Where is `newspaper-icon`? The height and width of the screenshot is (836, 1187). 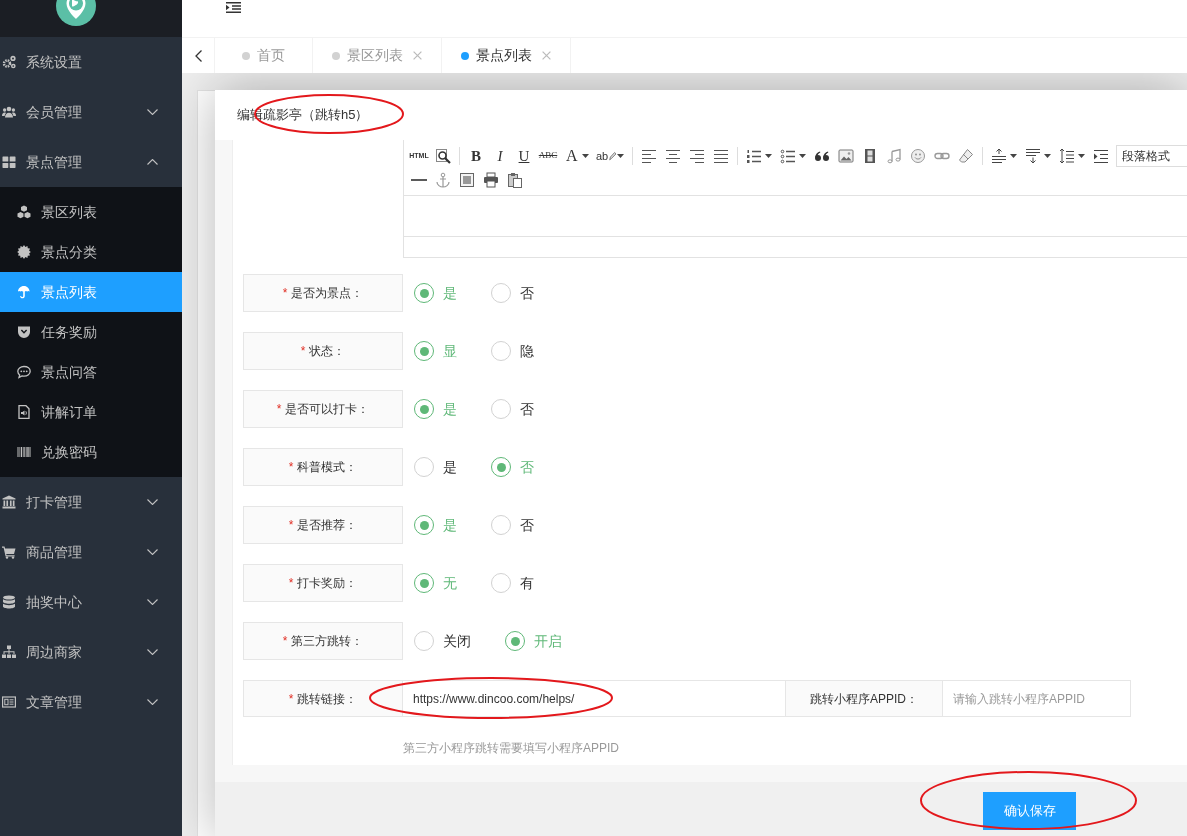 newspaper-icon is located at coordinates (9, 702).